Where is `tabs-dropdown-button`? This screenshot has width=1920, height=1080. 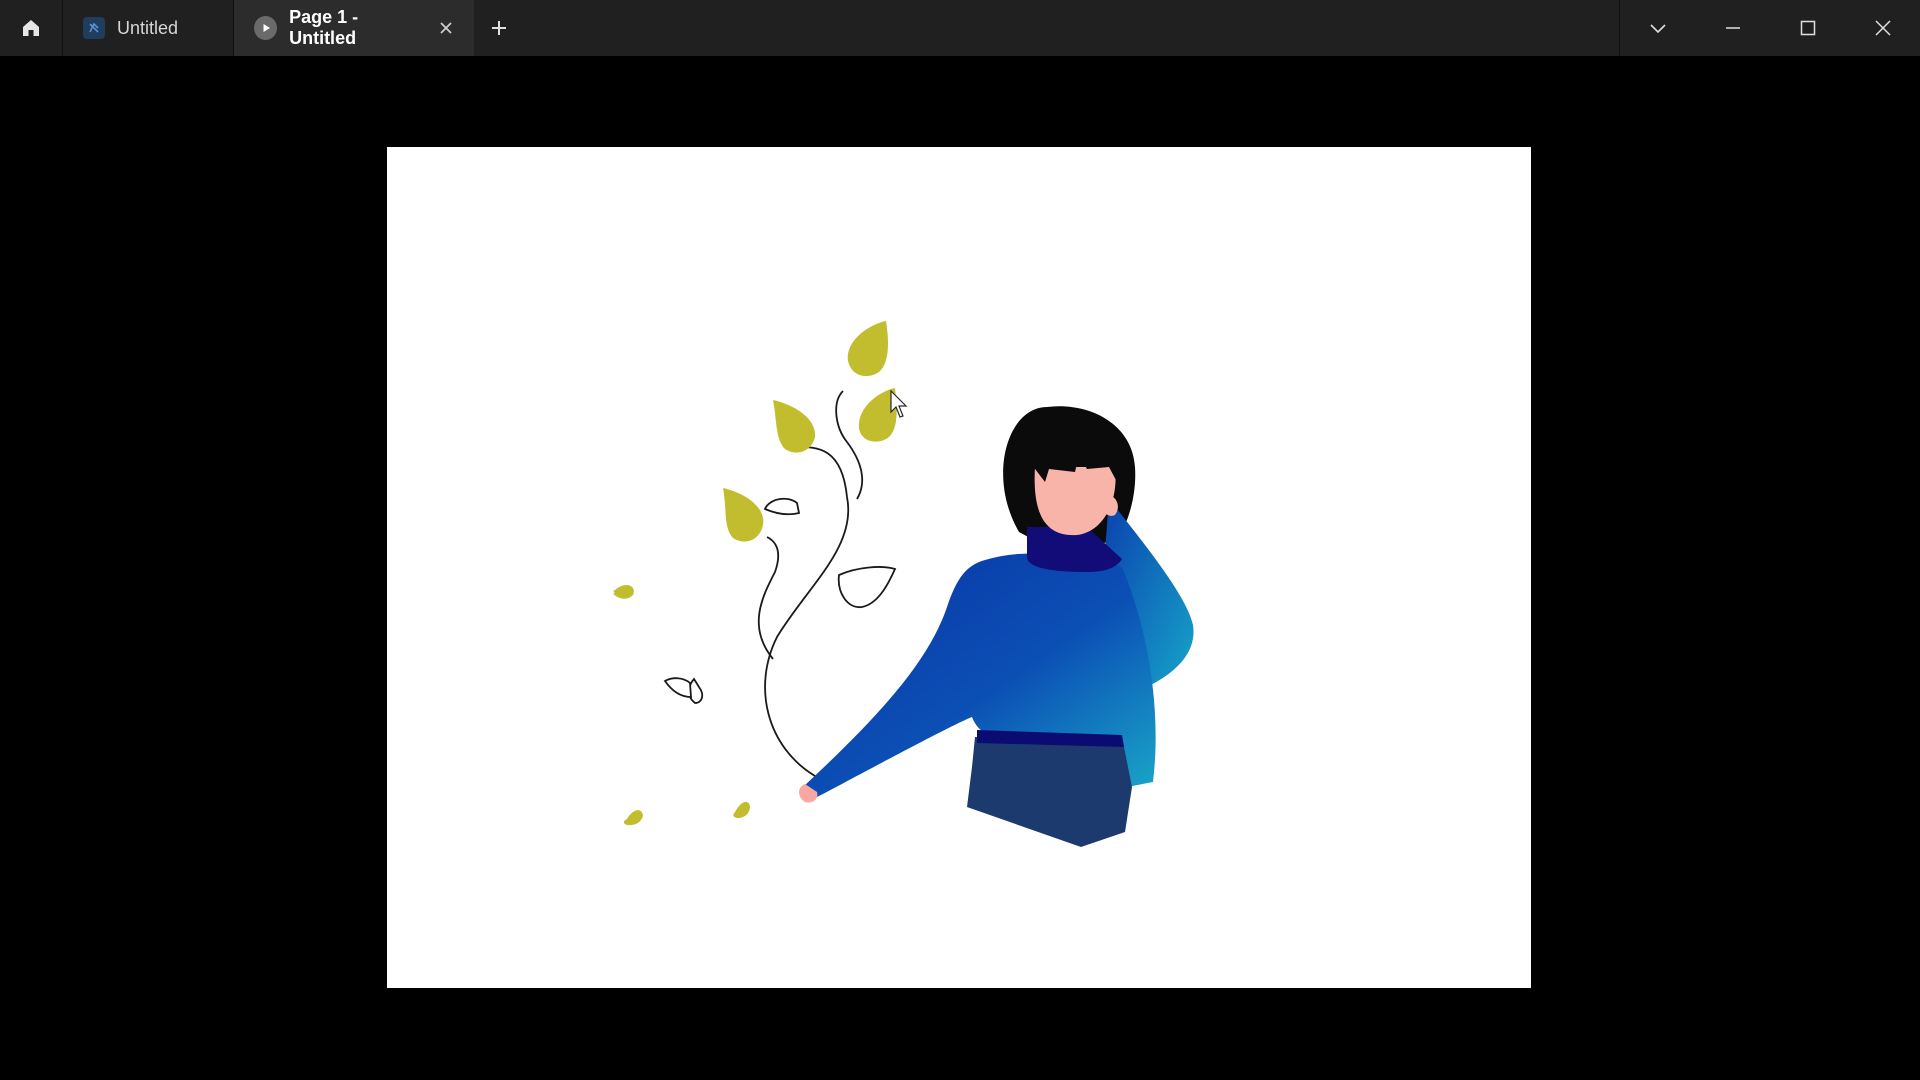 tabs-dropdown-button is located at coordinates (1657, 28).